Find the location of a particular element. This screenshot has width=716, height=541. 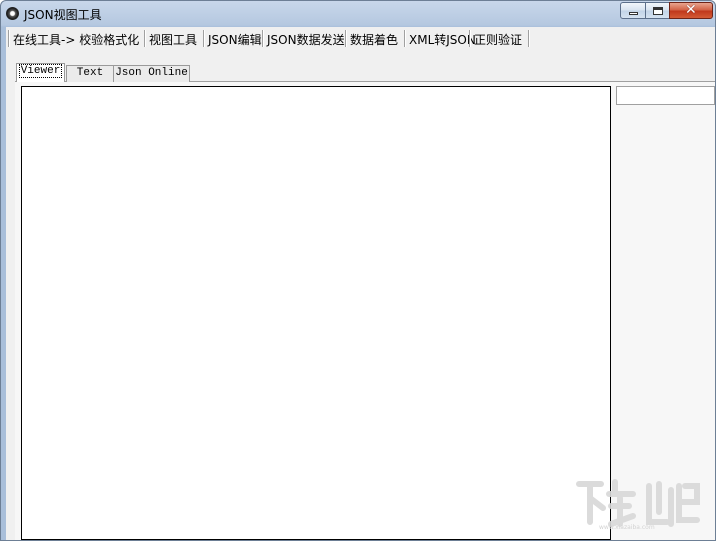

window-title: JSON视图工具 is located at coordinates (63, 15).